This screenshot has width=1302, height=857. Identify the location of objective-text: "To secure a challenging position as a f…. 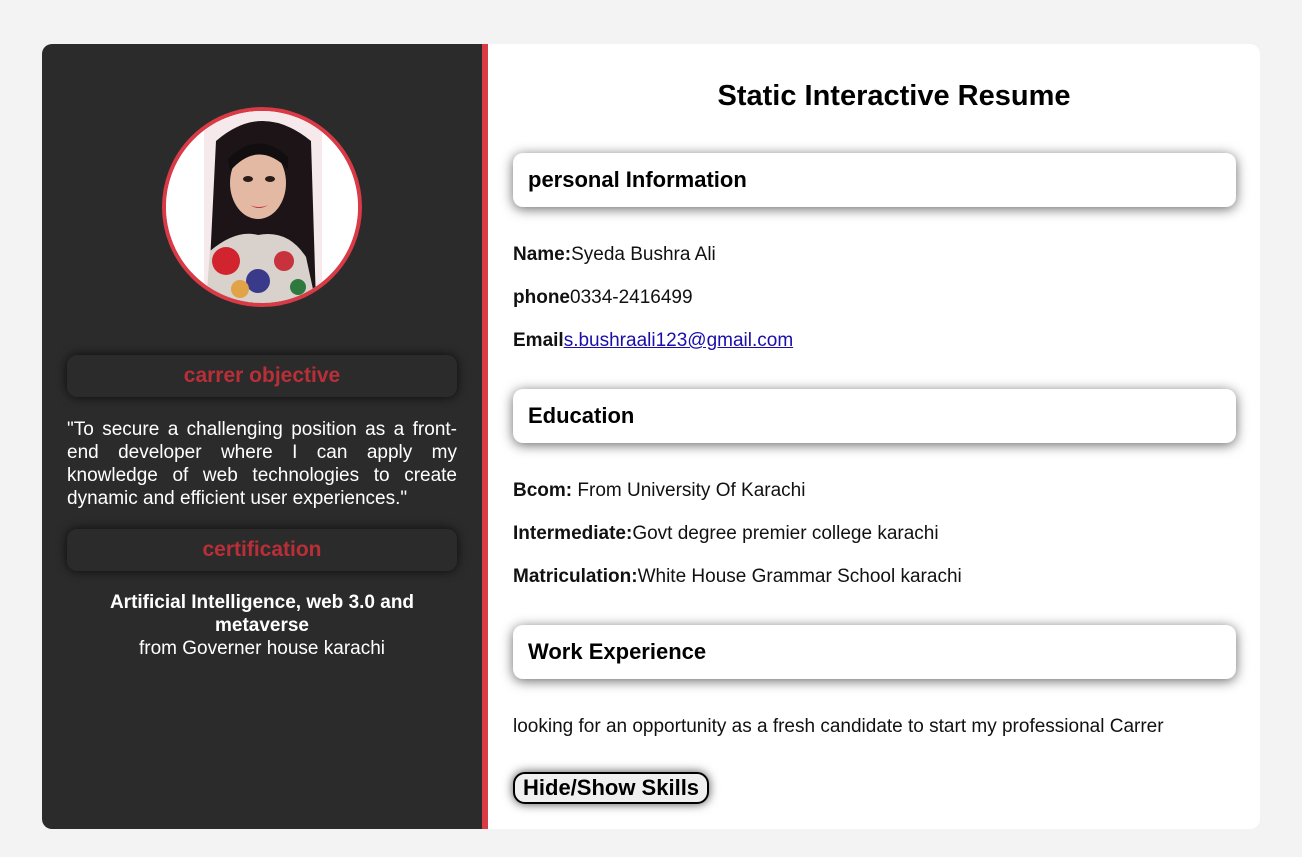
(262, 464).